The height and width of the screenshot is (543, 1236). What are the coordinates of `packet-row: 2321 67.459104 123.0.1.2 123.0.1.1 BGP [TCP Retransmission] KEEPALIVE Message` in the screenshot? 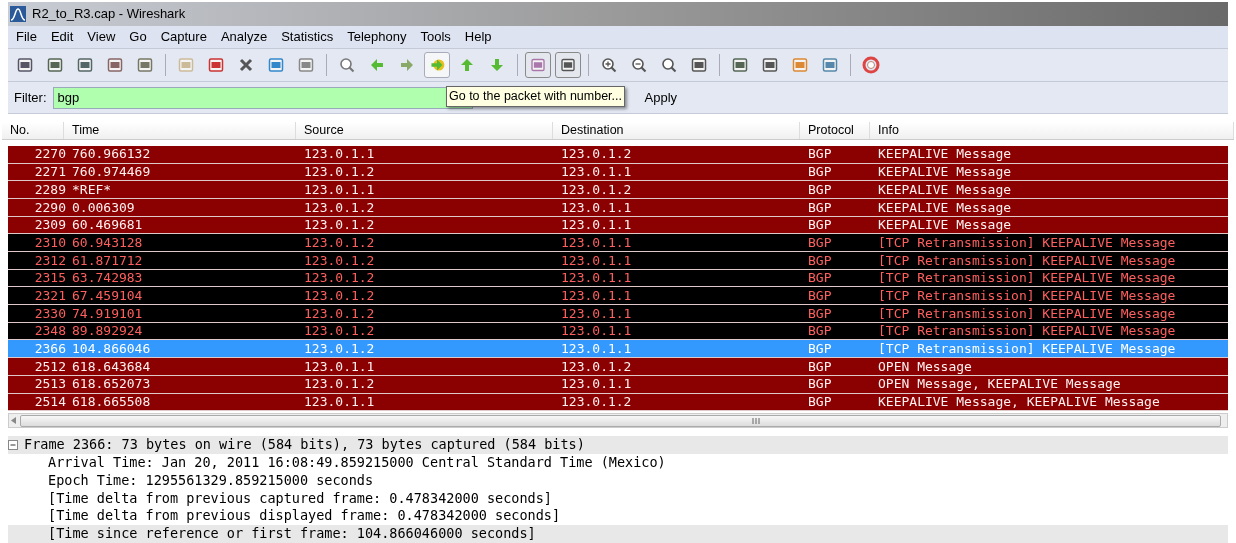 It's located at (618, 296).